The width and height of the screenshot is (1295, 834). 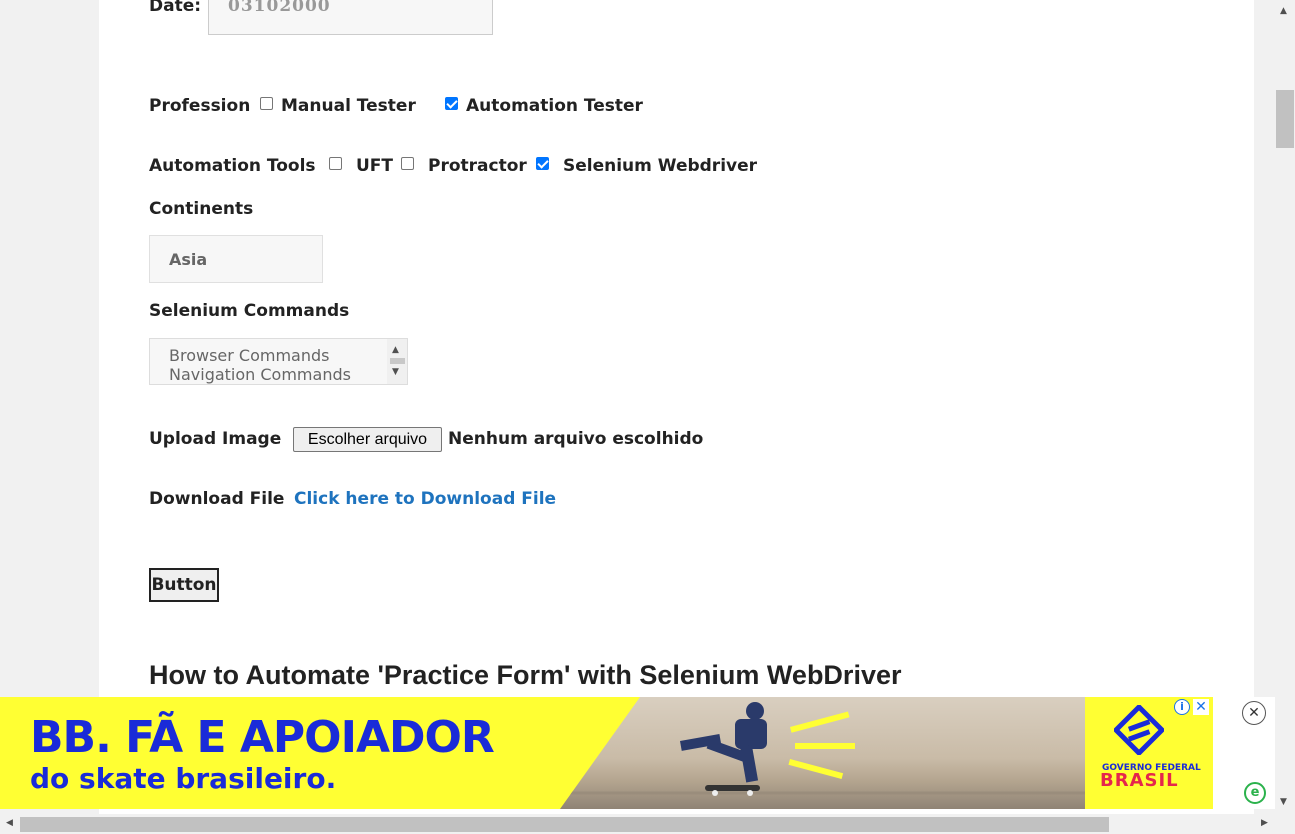 What do you see at coordinates (451, 103) in the screenshot?
I see `checkbox-automation-tester` at bounding box center [451, 103].